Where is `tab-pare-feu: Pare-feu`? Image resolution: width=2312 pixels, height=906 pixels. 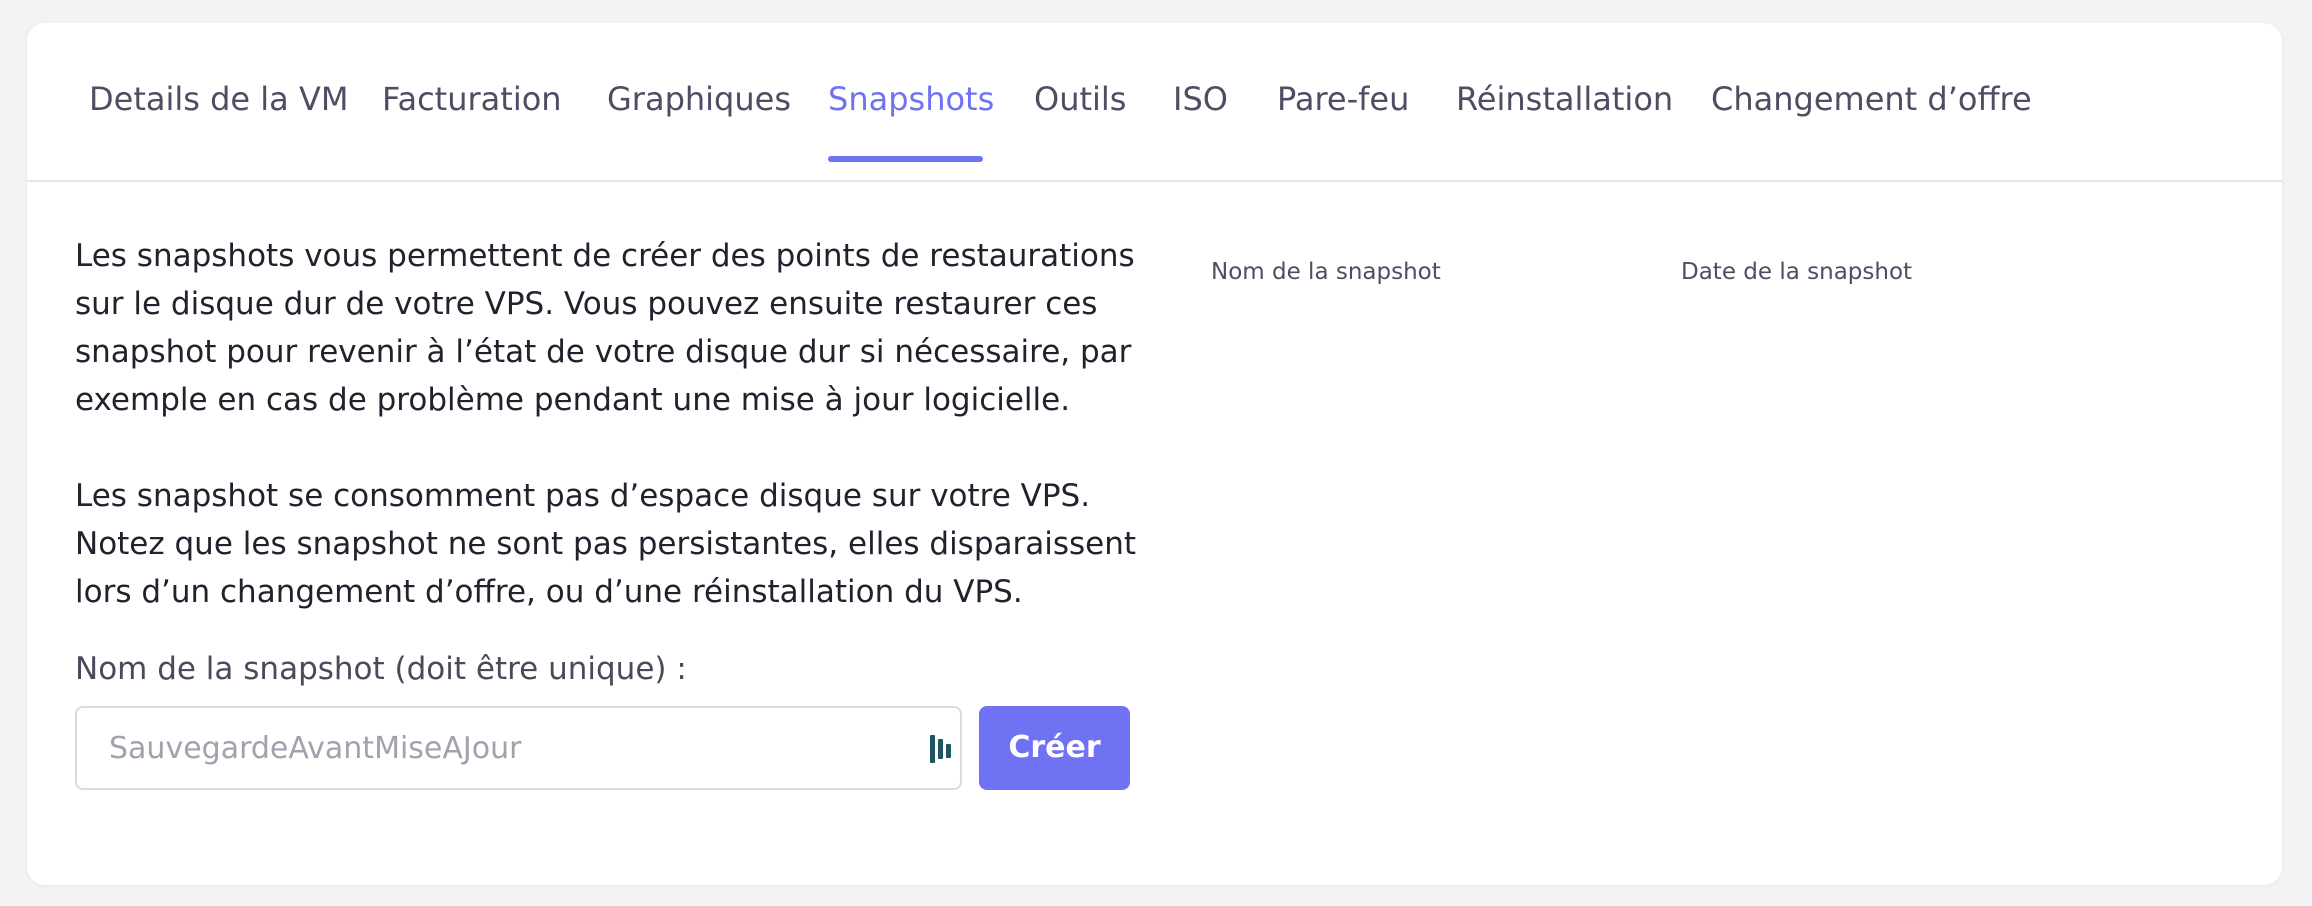 tab-pare-feu: Pare-feu is located at coordinates (1343, 99).